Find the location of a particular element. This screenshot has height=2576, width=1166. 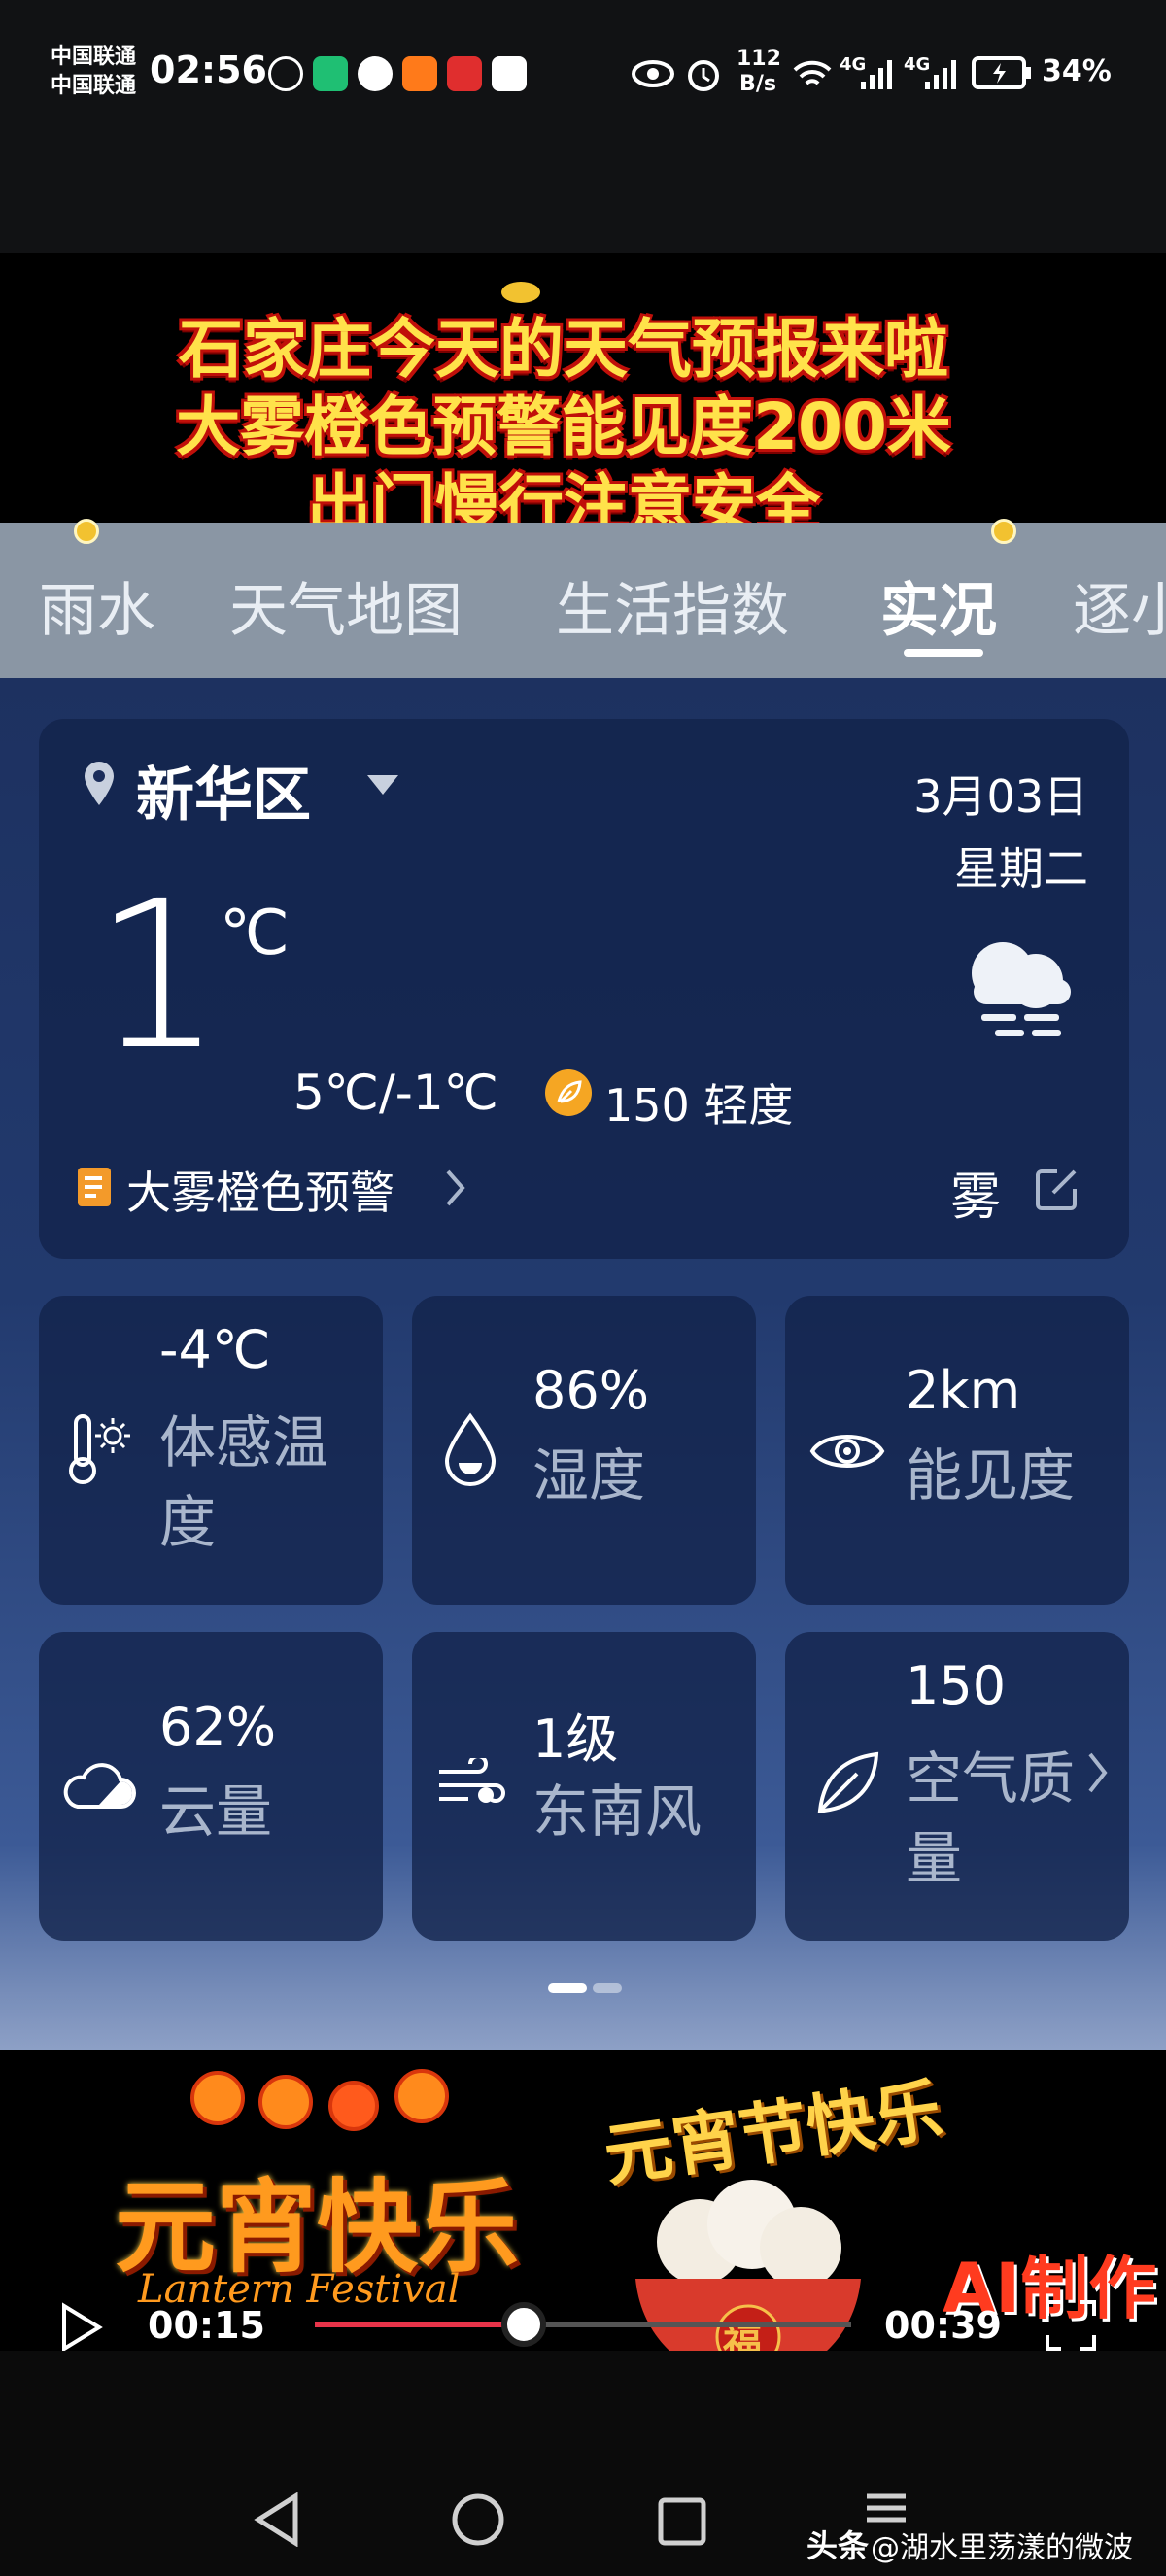

feels-like-tile: -4℃ 体感温度 is located at coordinates (211, 1450).